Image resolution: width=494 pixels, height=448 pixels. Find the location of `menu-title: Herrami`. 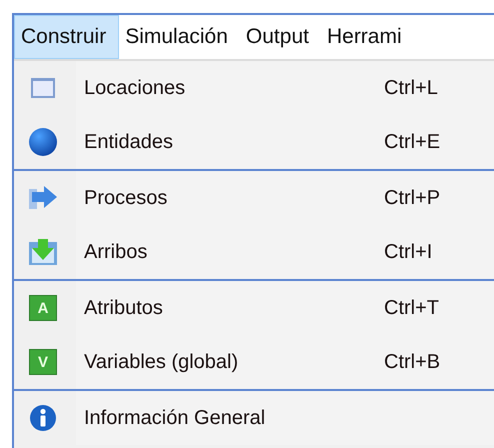

menu-title: Herrami is located at coordinates (367, 37).